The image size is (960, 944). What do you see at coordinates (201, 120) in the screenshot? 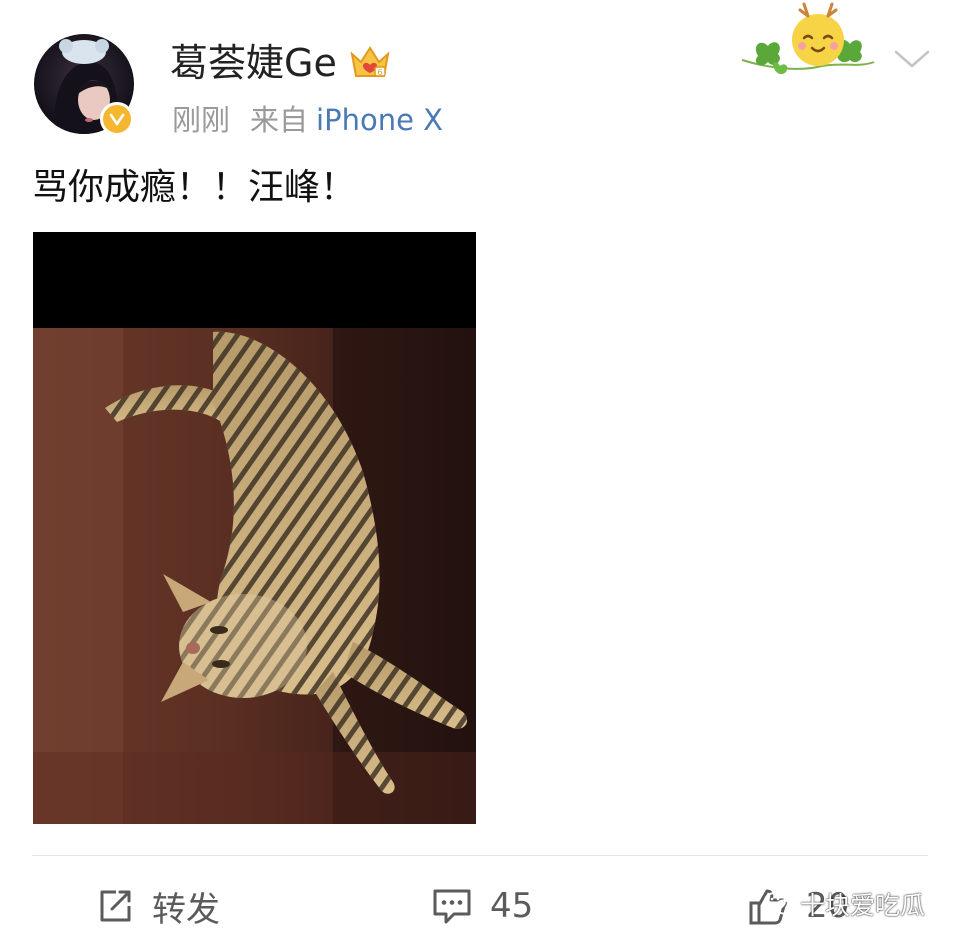
I see `post-time: 刚刚` at bounding box center [201, 120].